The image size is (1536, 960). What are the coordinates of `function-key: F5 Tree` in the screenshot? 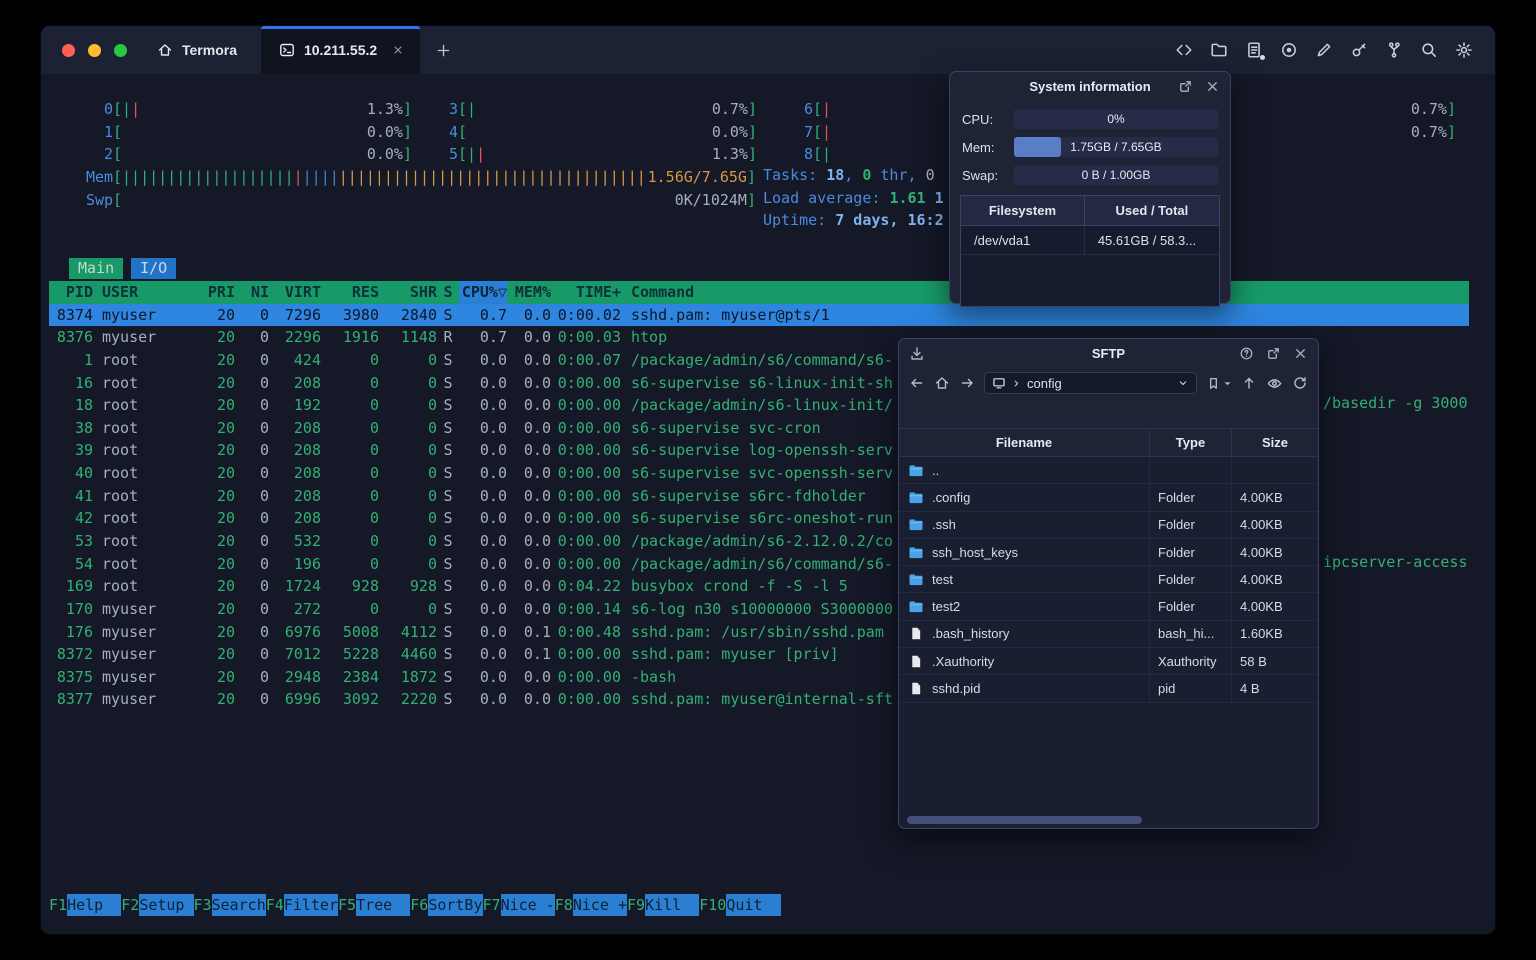 It's located at (374, 905).